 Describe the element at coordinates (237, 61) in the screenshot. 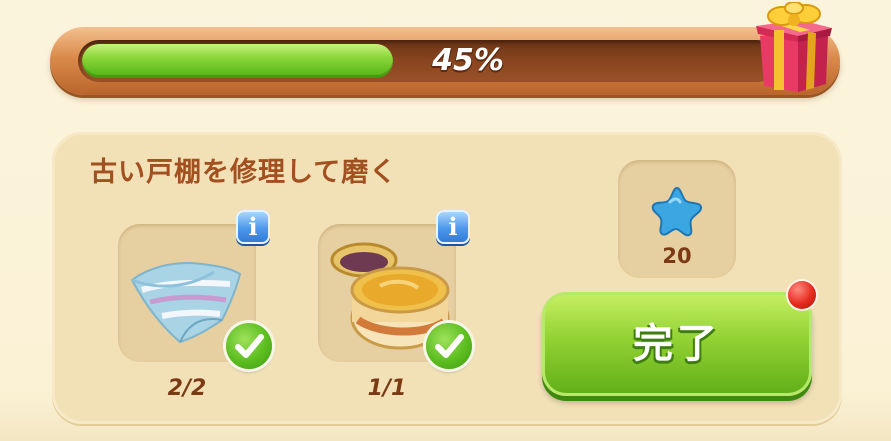

I see `progress-fill` at that location.